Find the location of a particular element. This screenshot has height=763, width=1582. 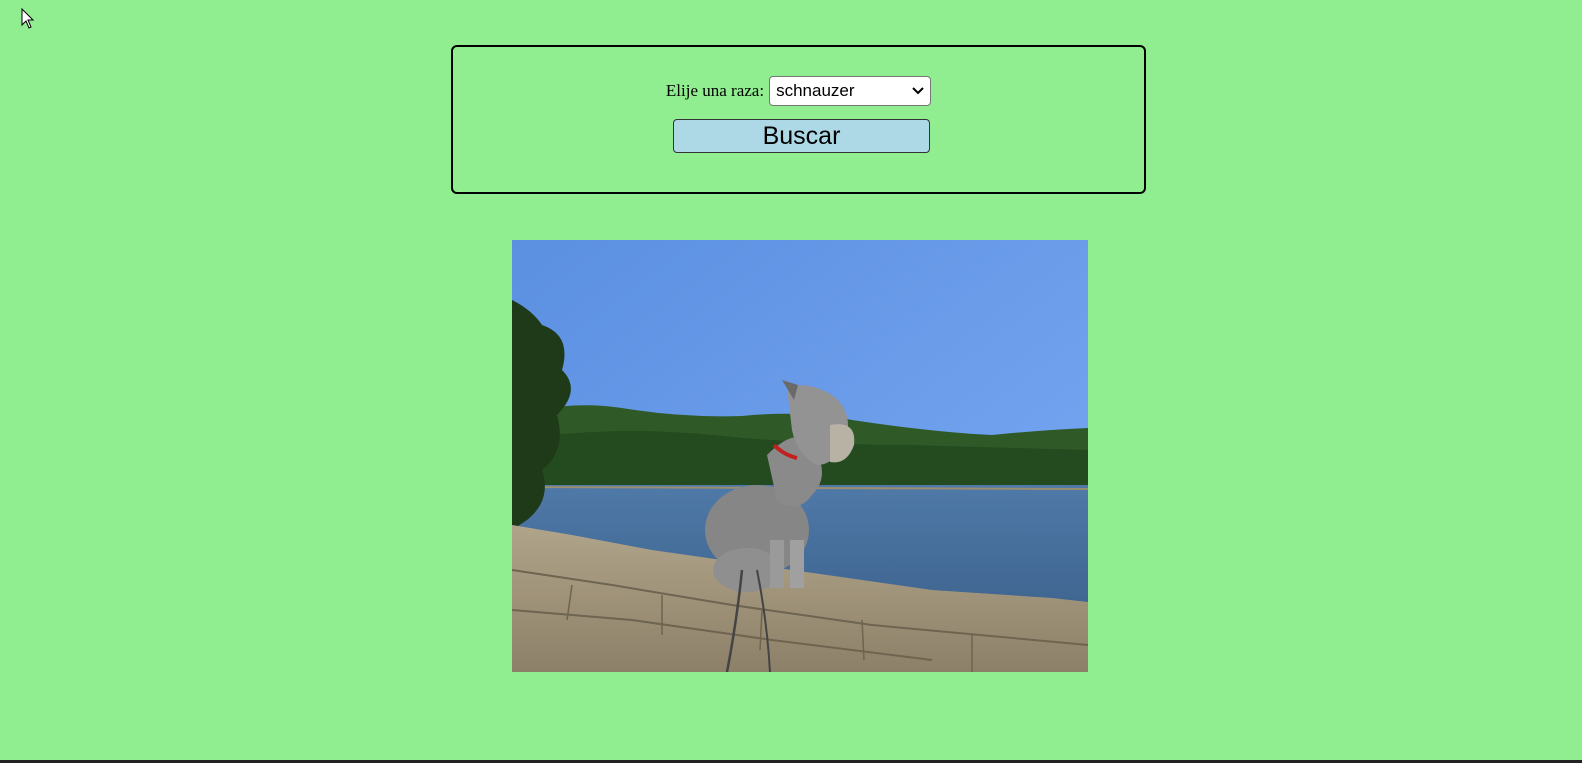

chevron-down-icon is located at coordinates (918, 91).